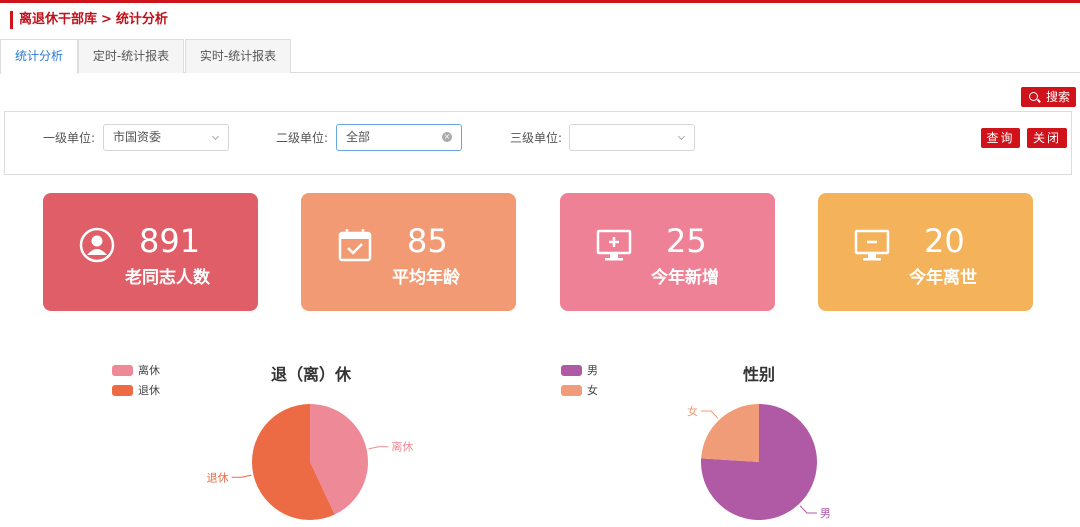 This screenshot has height=527, width=1080. What do you see at coordinates (632, 137) in the screenshot?
I see `level3-select` at bounding box center [632, 137].